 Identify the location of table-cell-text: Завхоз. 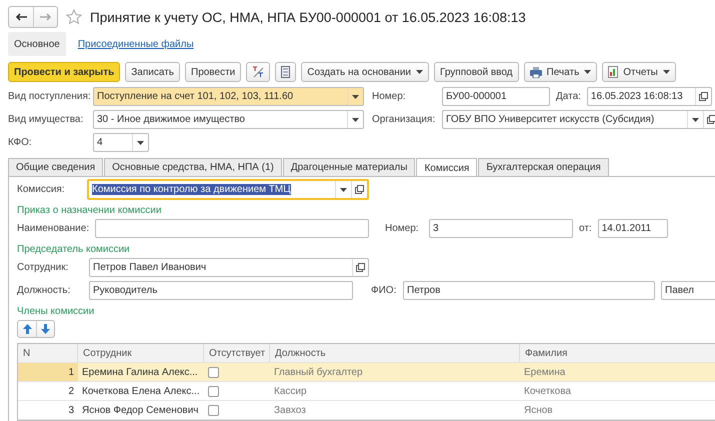
(290, 411).